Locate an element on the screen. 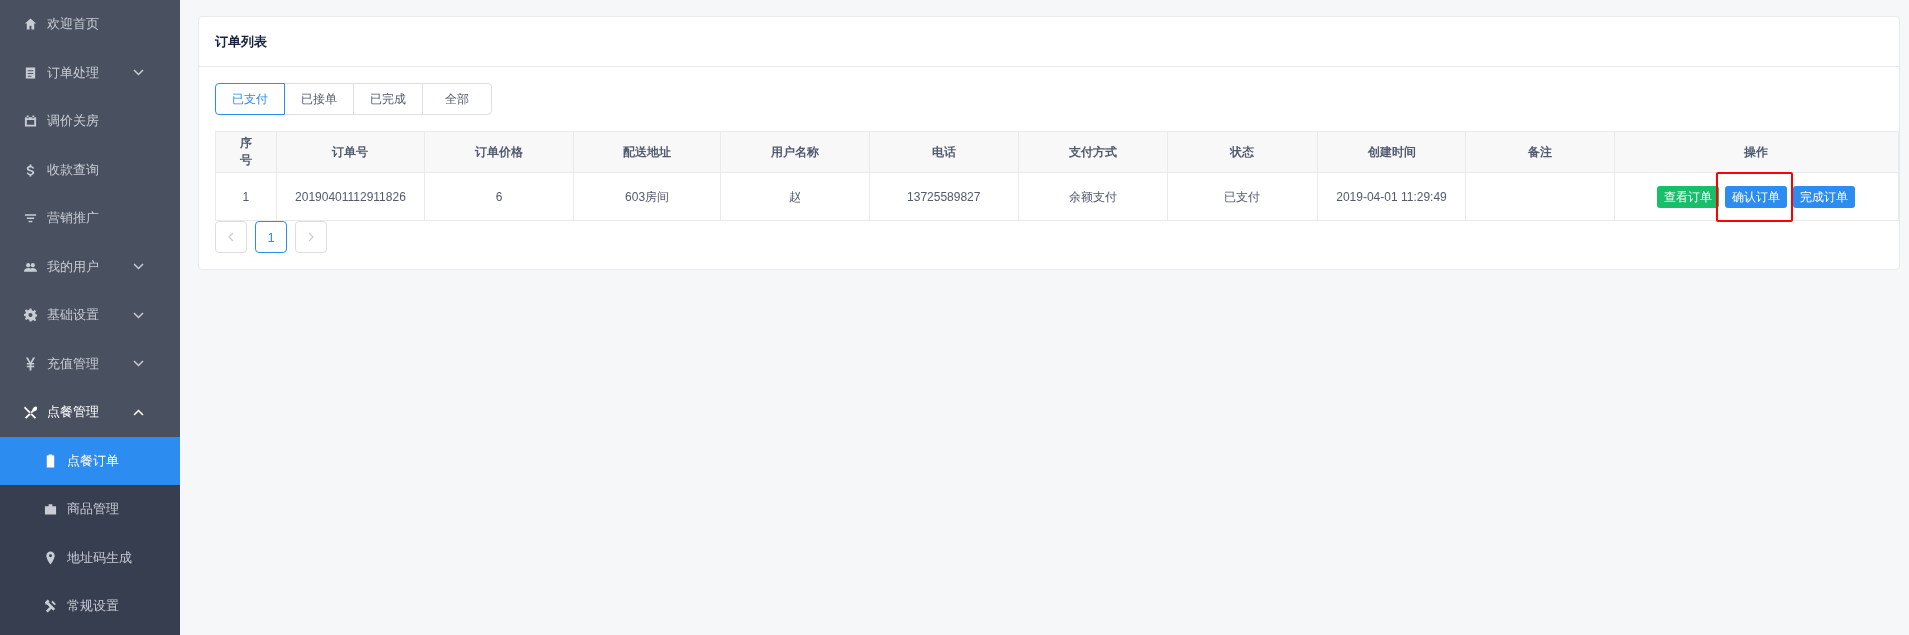 Image resolution: width=1909 pixels, height=635 pixels. sidebar-subitem: 点餐订单 is located at coordinates (90, 460).